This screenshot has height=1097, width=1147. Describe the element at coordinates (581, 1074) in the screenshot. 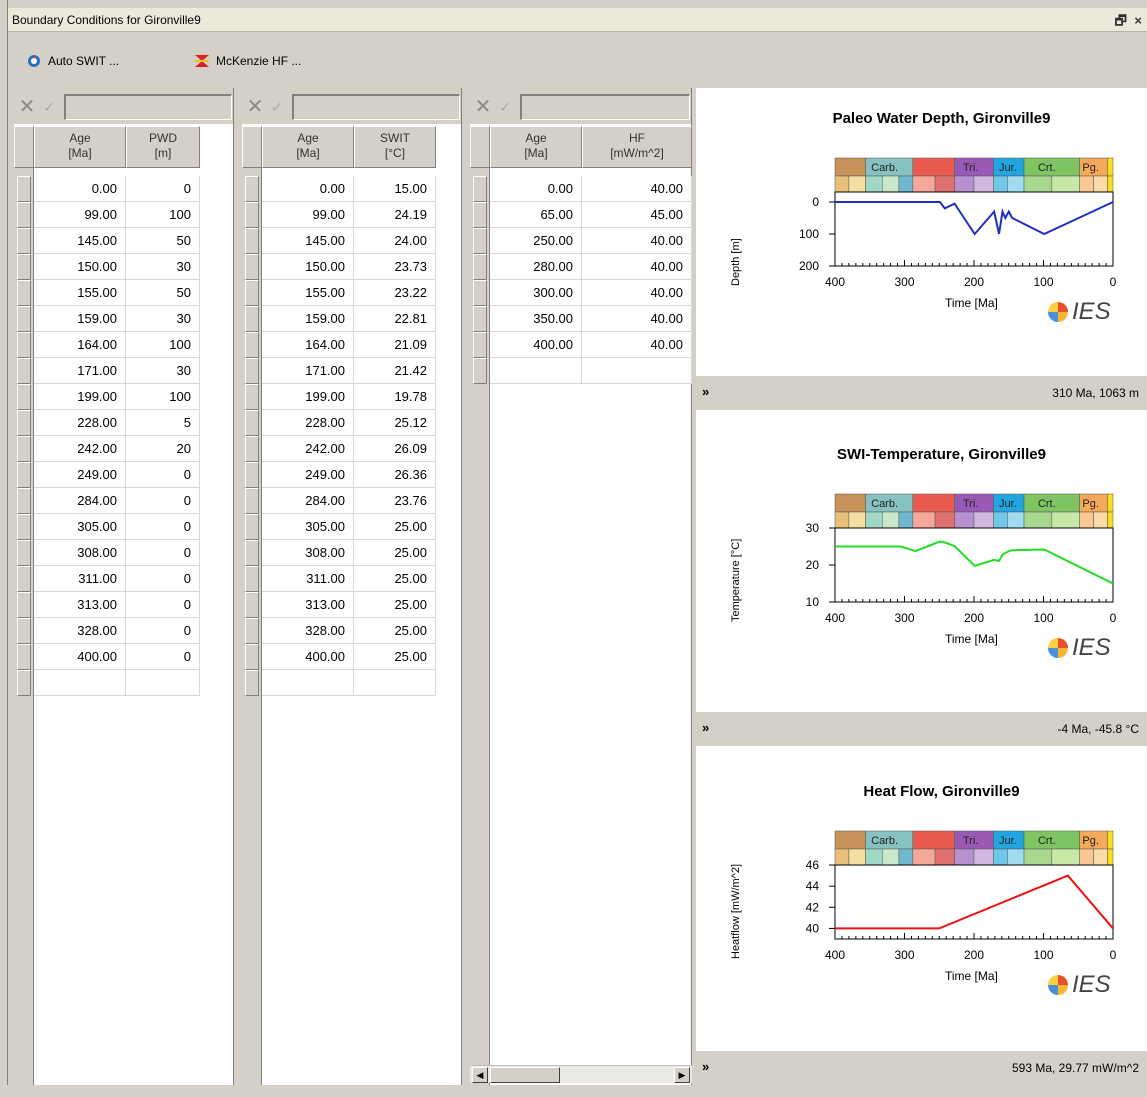

I see `horizontal-scrollbar: ◀ ▶` at that location.